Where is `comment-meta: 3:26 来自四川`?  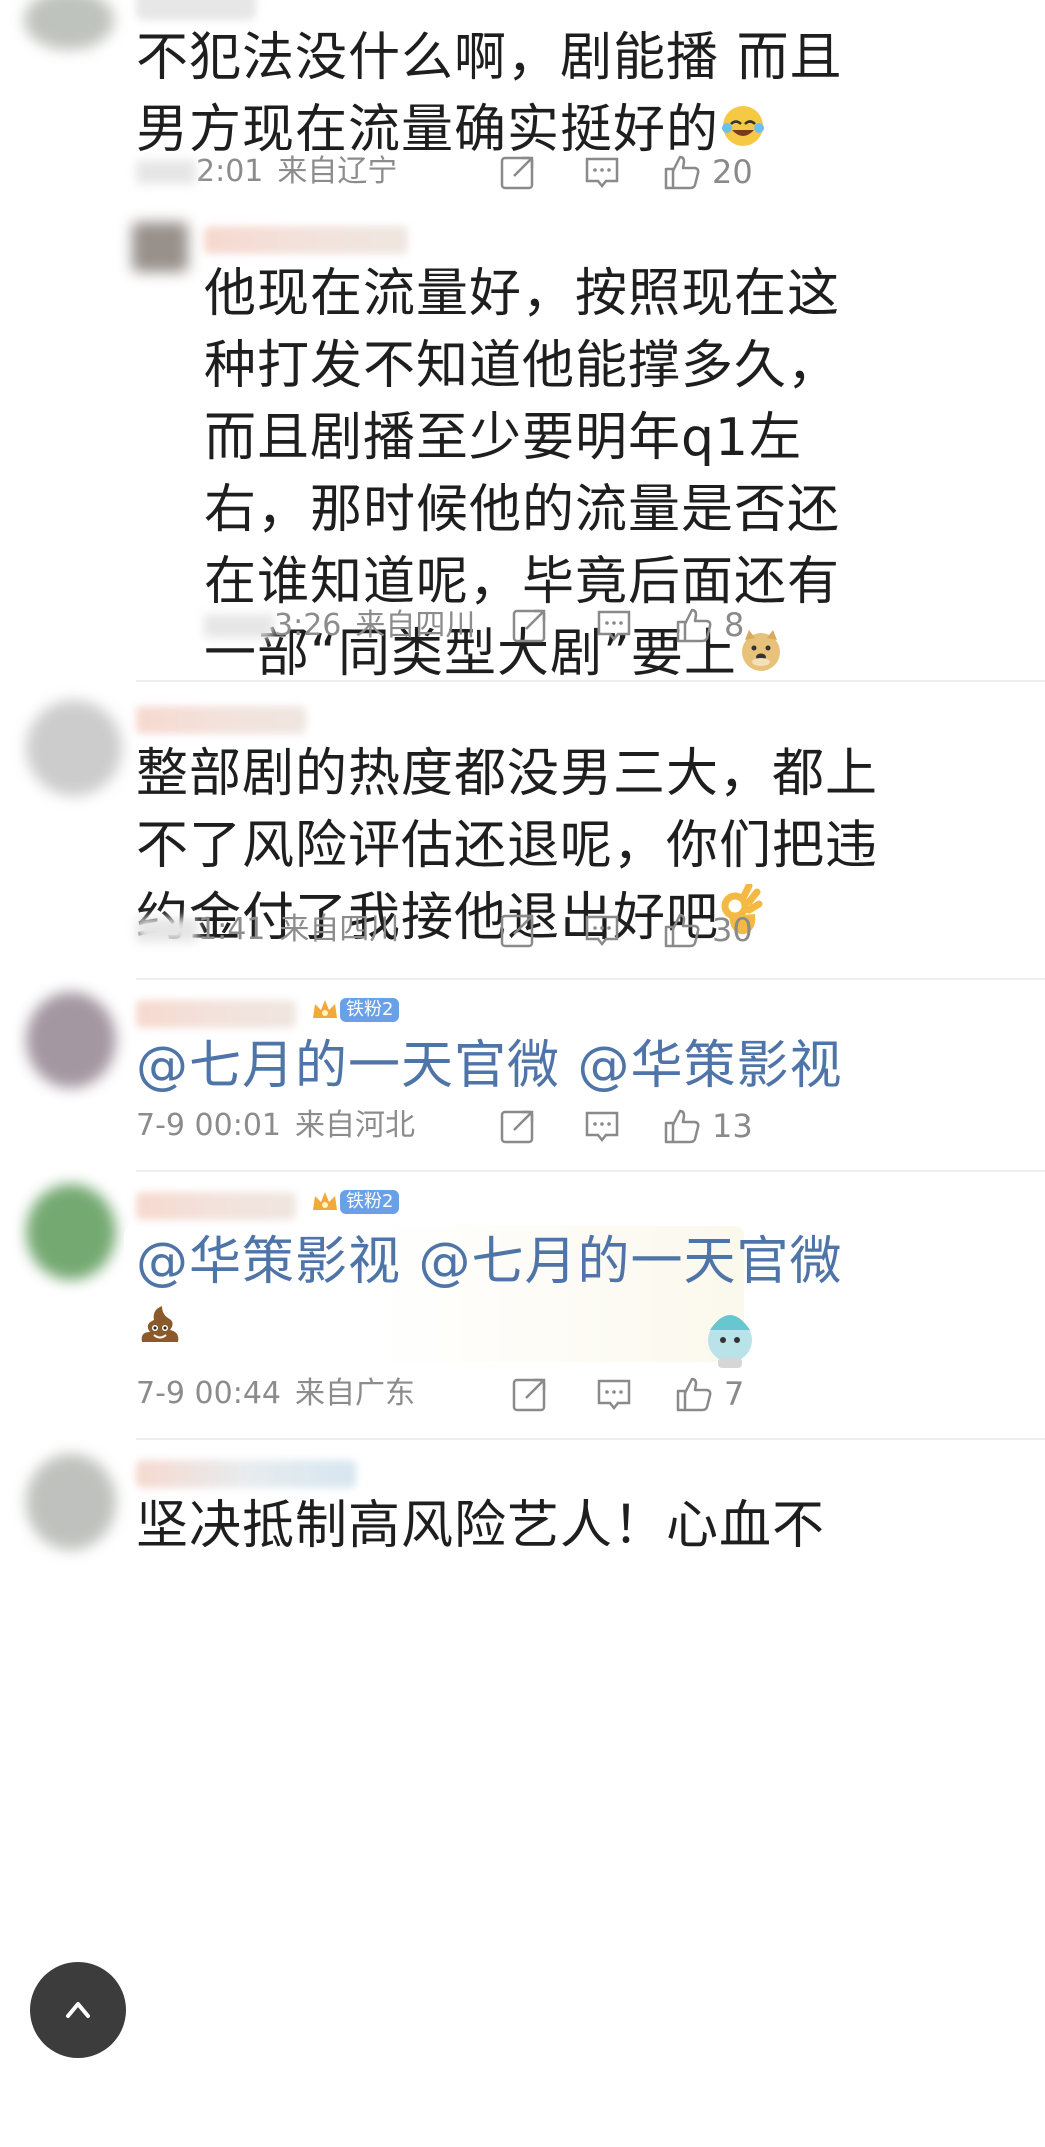 comment-meta: 3:26 来自四川 is located at coordinates (339, 626).